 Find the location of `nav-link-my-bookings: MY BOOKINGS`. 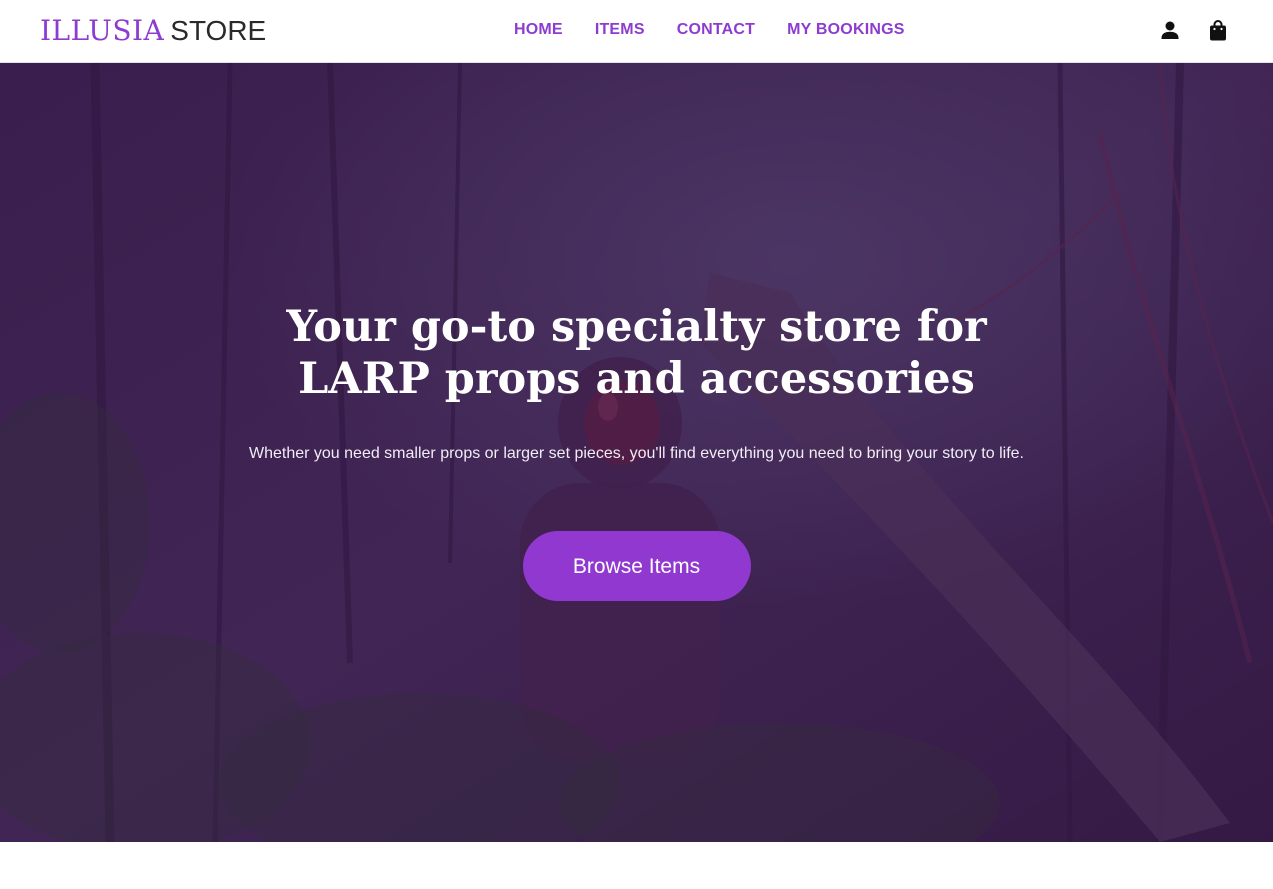

nav-link-my-bookings: MY BOOKINGS is located at coordinates (845, 30).